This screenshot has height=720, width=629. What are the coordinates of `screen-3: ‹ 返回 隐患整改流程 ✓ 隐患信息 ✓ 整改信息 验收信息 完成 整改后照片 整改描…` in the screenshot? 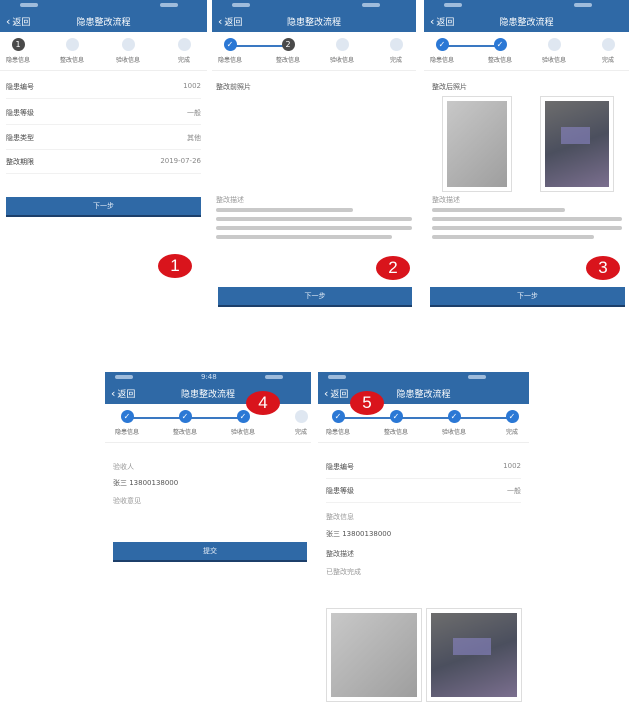 It's located at (526, 156).